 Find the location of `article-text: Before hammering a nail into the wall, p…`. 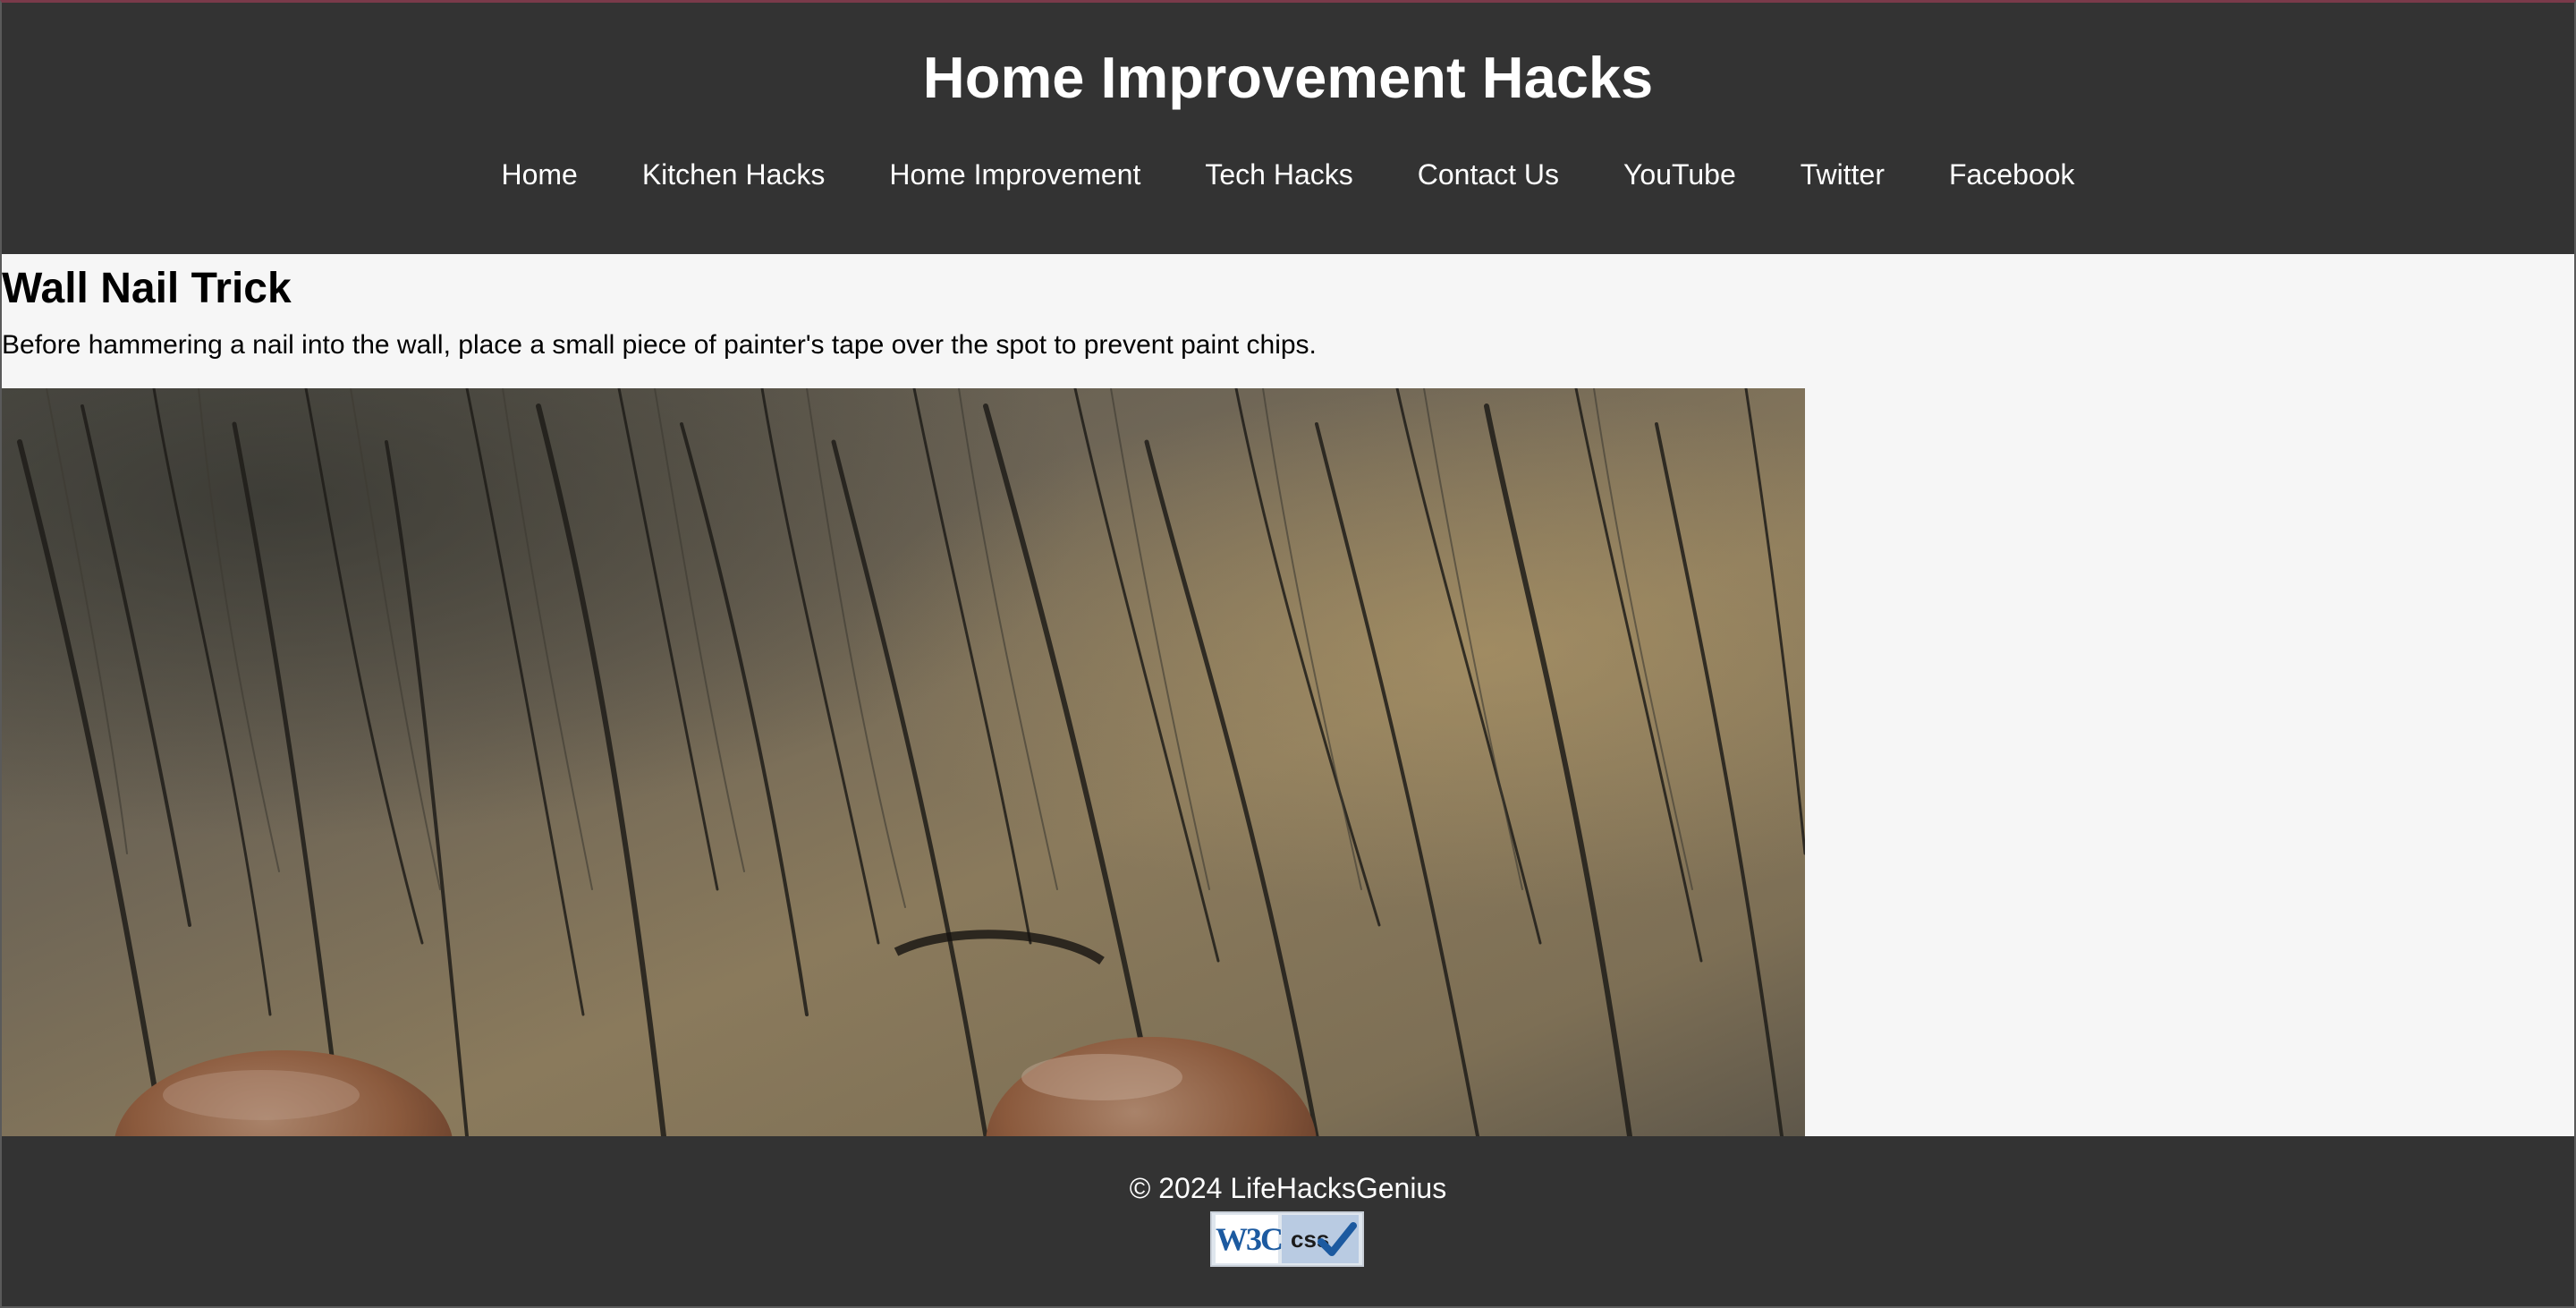

article-text: Before hammering a nail into the wall, p… is located at coordinates (659, 345).